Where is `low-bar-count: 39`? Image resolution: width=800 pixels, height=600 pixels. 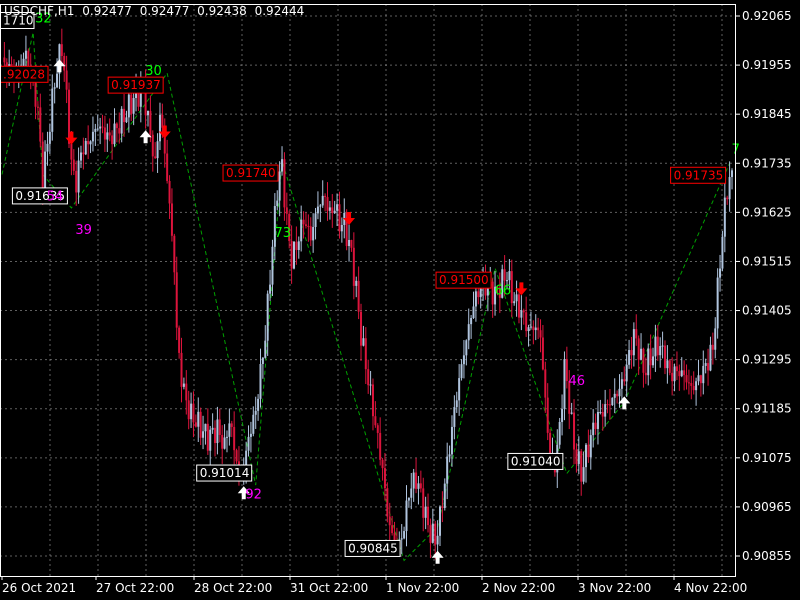 low-bar-count: 39 is located at coordinates (83, 230).